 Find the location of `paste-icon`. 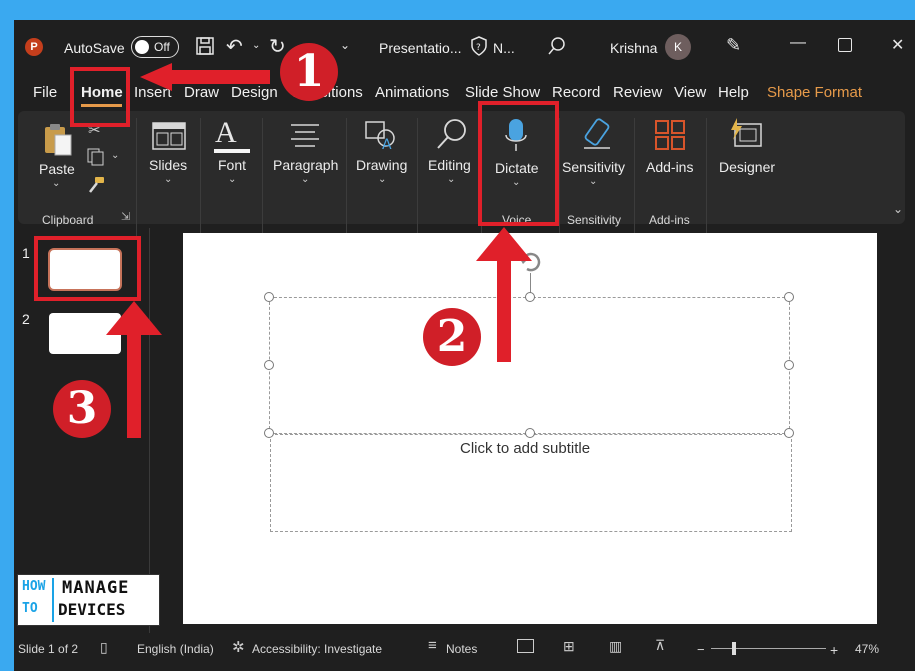

paste-icon is located at coordinates (58, 141).